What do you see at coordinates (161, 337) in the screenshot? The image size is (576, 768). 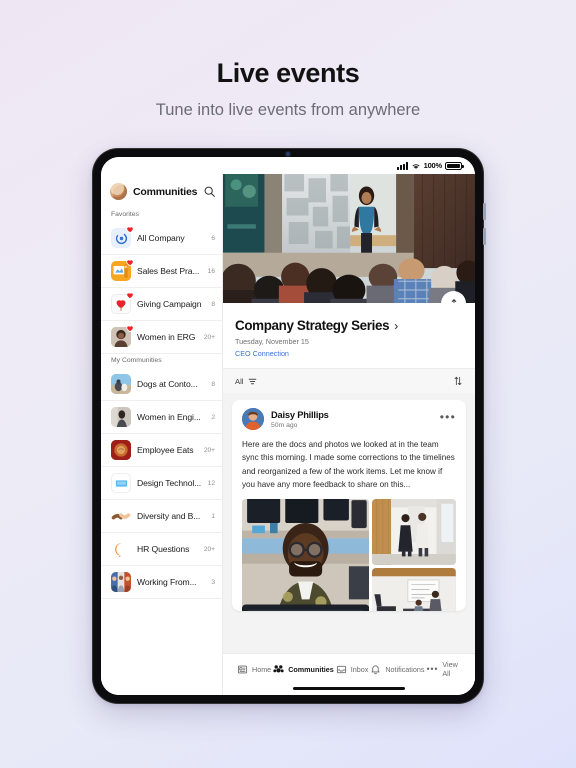 I see `sidebar-item-women-in-erg: Women in ERG 20+` at bounding box center [161, 337].